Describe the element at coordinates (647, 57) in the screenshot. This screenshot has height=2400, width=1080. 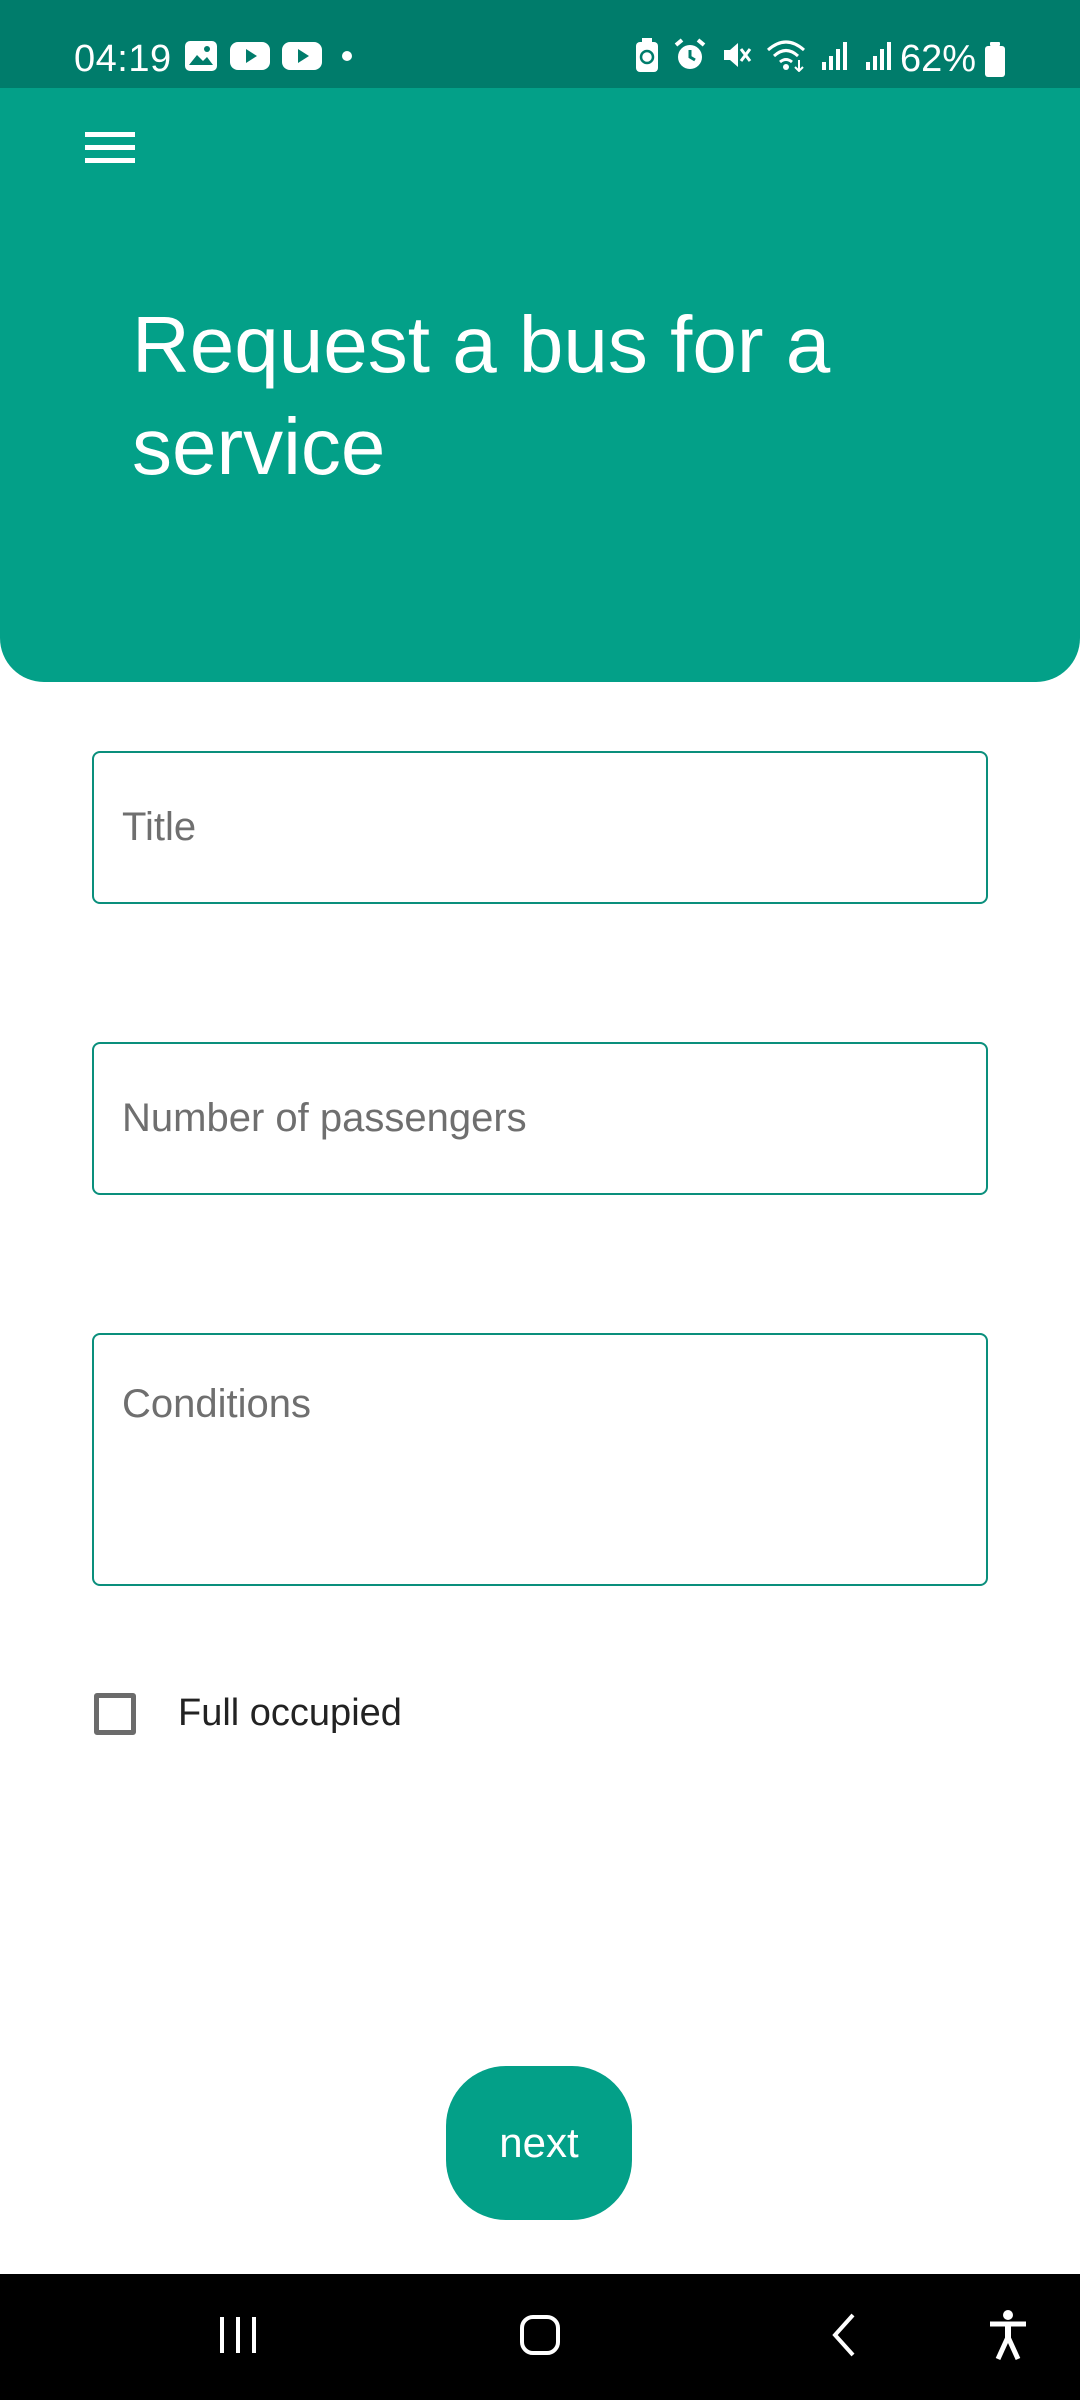
I see `battery-saver-icon` at that location.